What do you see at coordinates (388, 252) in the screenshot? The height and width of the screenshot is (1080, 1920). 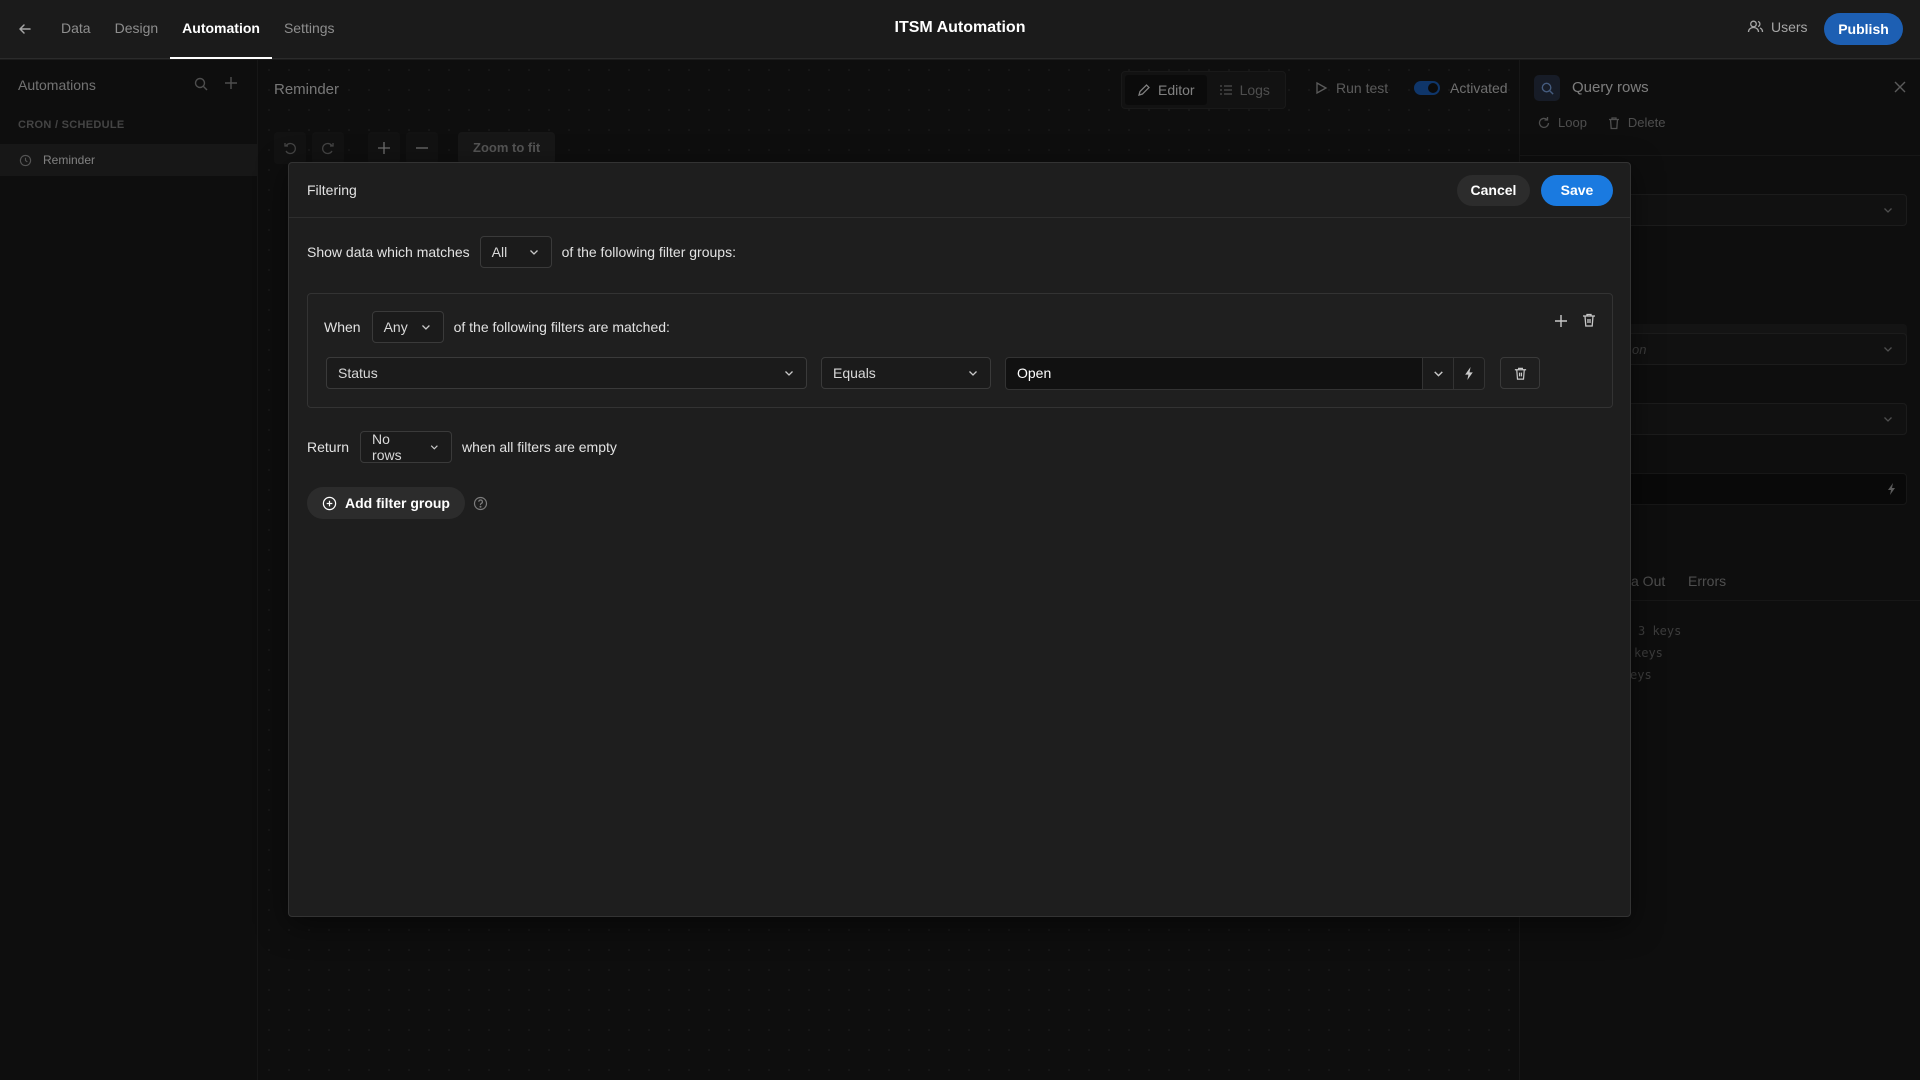 I see `match-prefix: Show data which matches` at bounding box center [388, 252].